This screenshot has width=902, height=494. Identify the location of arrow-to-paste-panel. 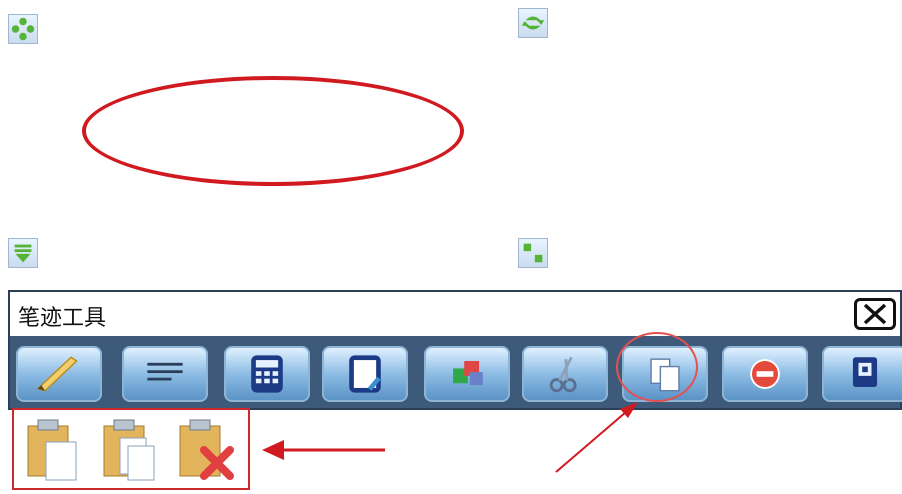
(323, 450).